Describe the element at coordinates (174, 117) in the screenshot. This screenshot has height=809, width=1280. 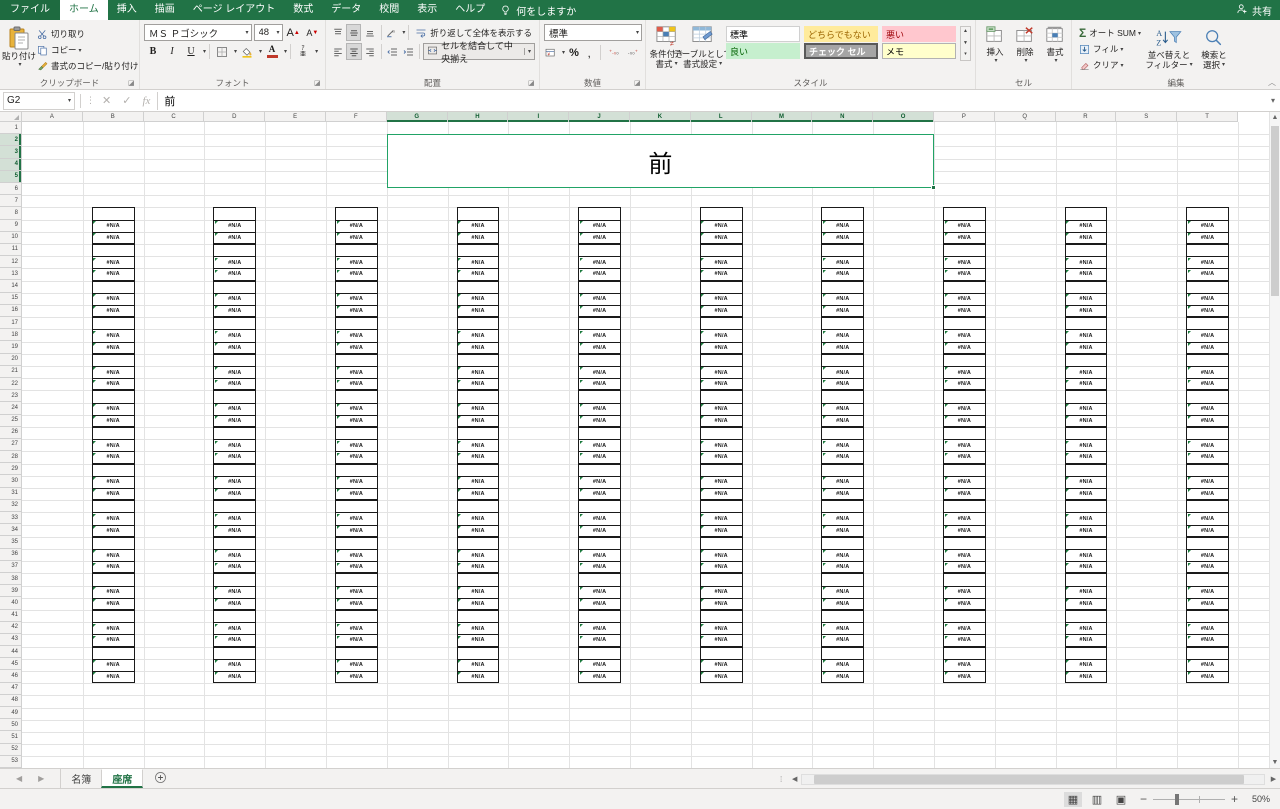
I see `column-header-C: C` at that location.